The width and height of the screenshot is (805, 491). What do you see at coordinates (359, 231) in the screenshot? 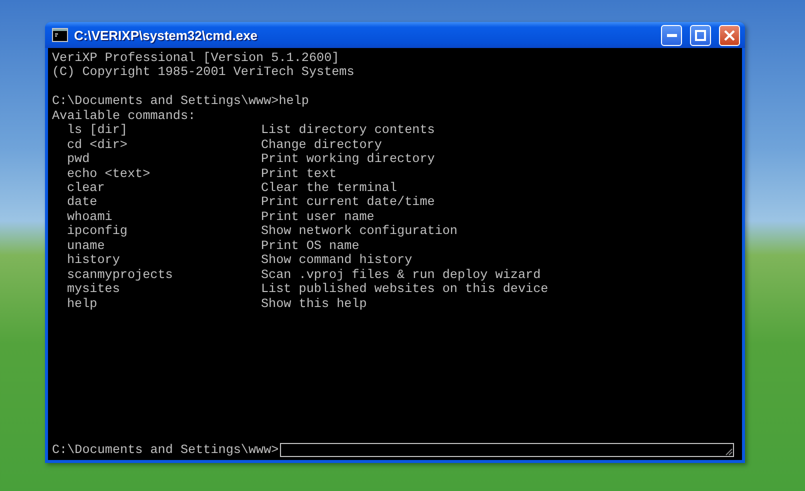
I see `command-description: Show network configuration` at bounding box center [359, 231].